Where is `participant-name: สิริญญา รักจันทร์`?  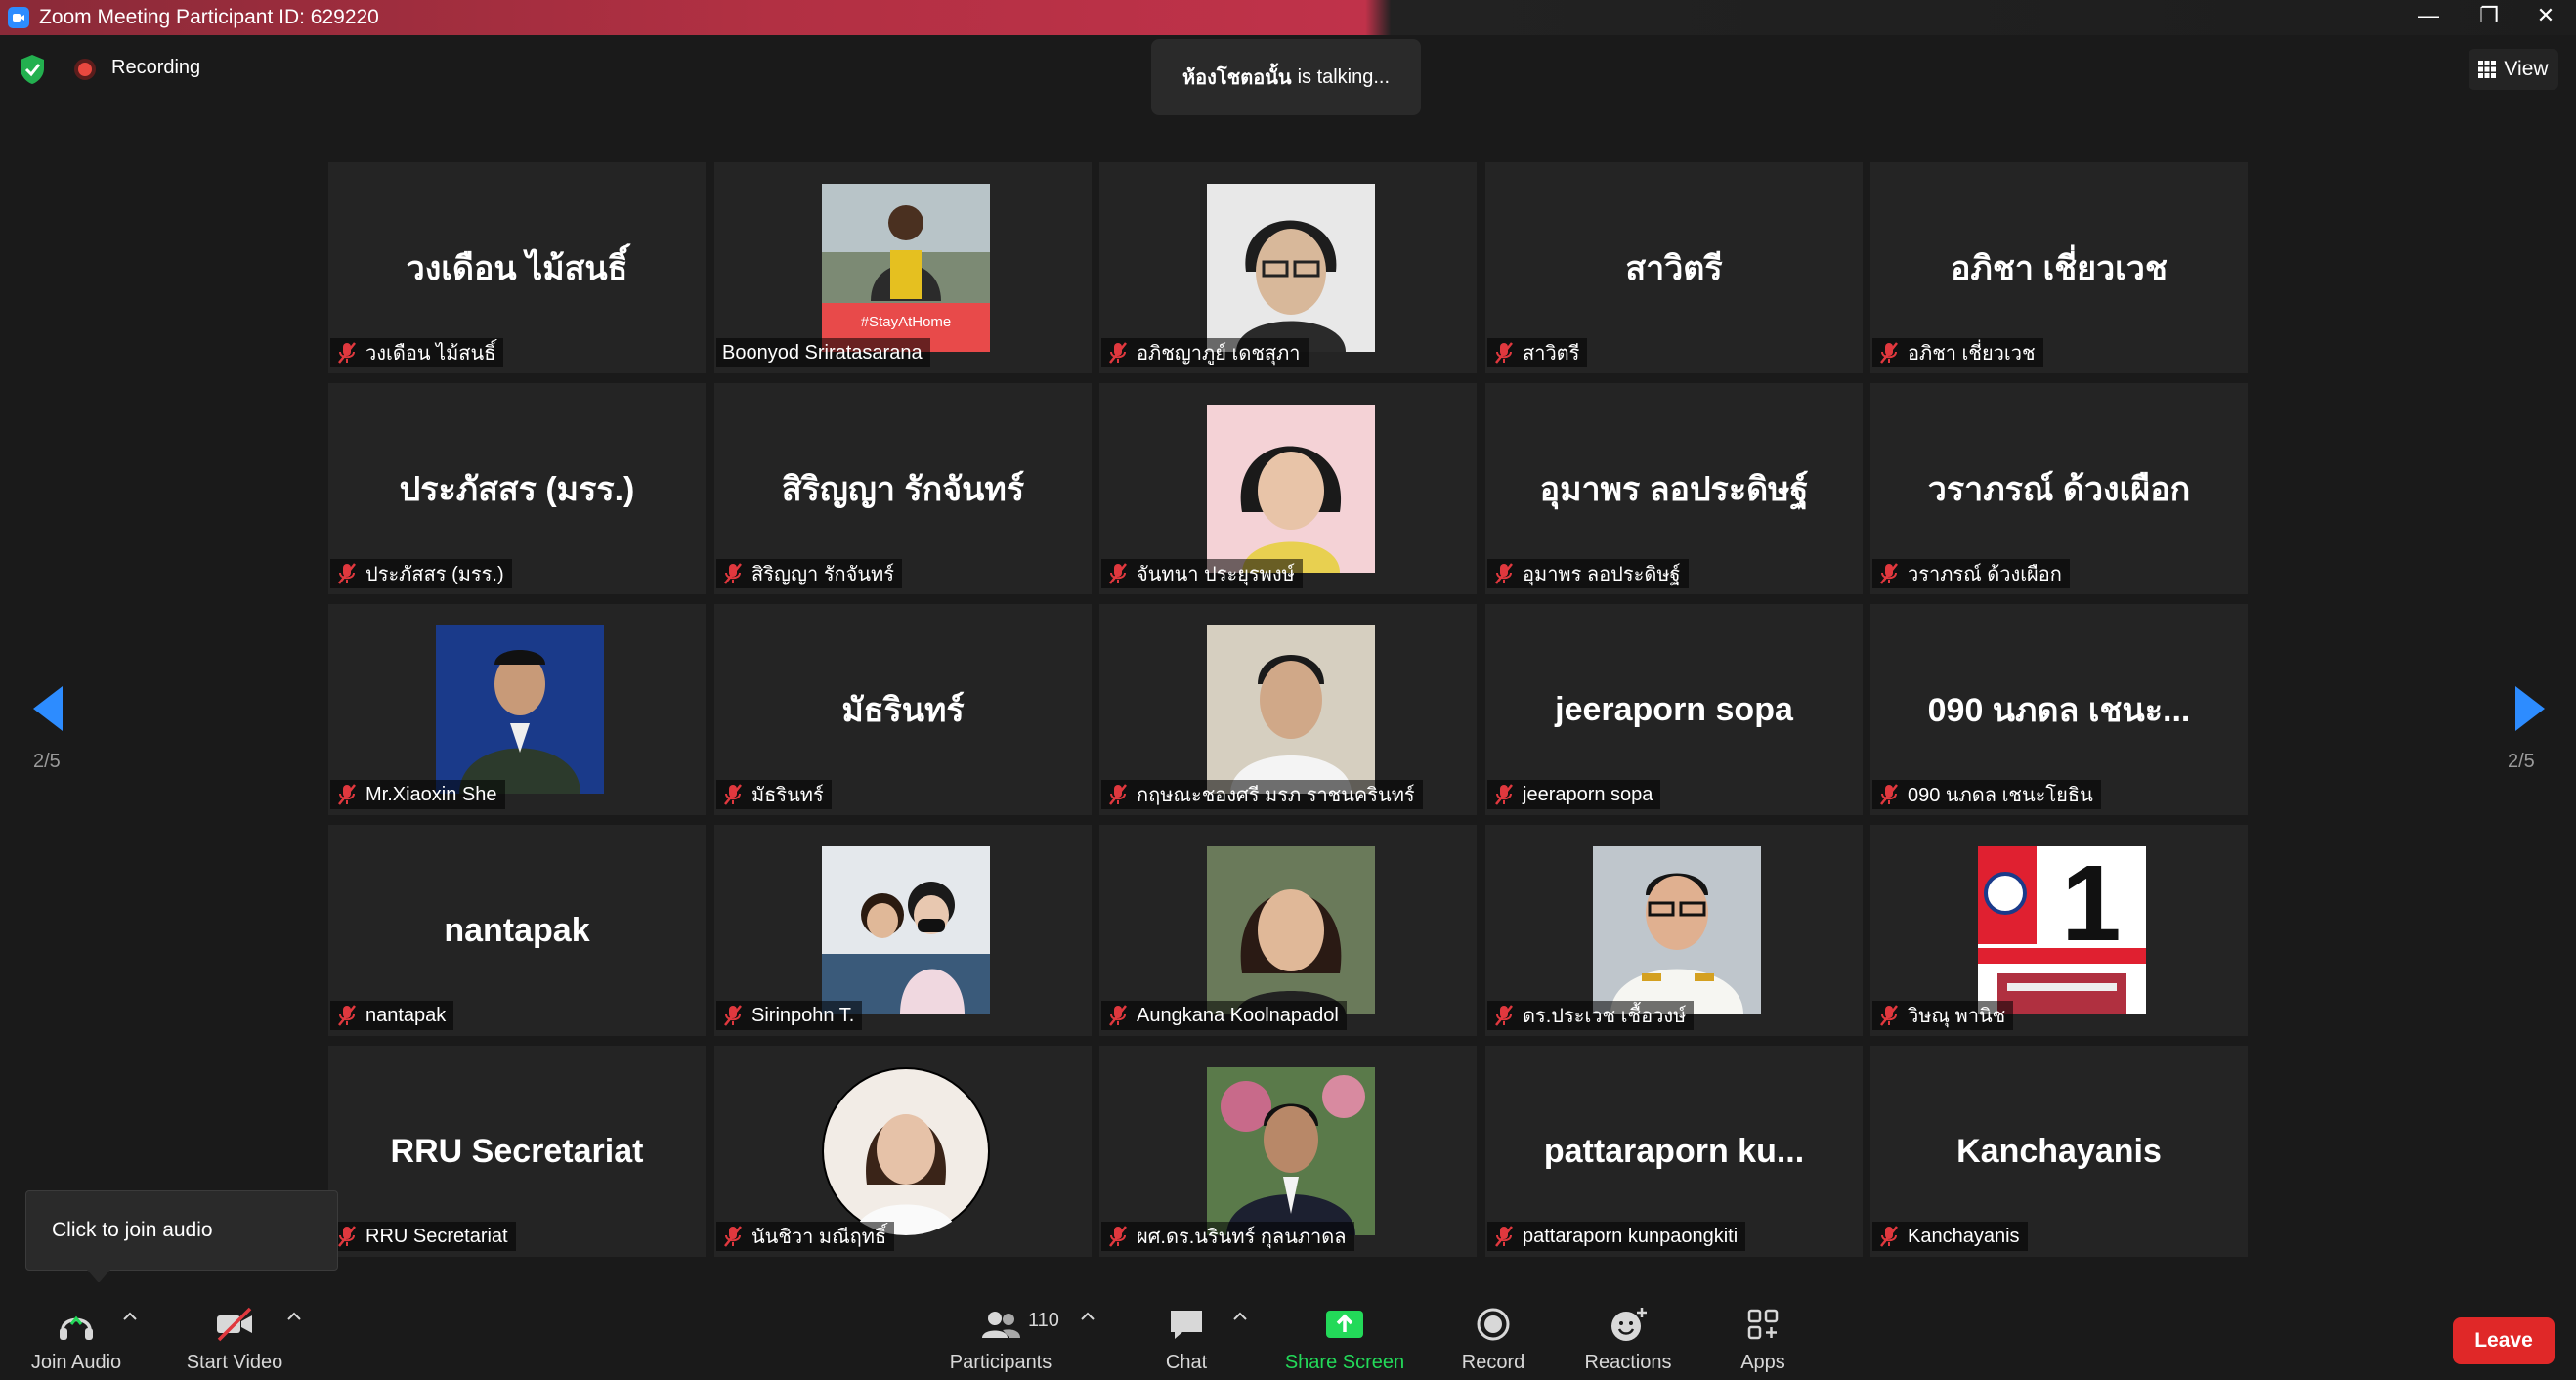
participant-name: สิริญญา รักจันทร์ is located at coordinates (823, 575).